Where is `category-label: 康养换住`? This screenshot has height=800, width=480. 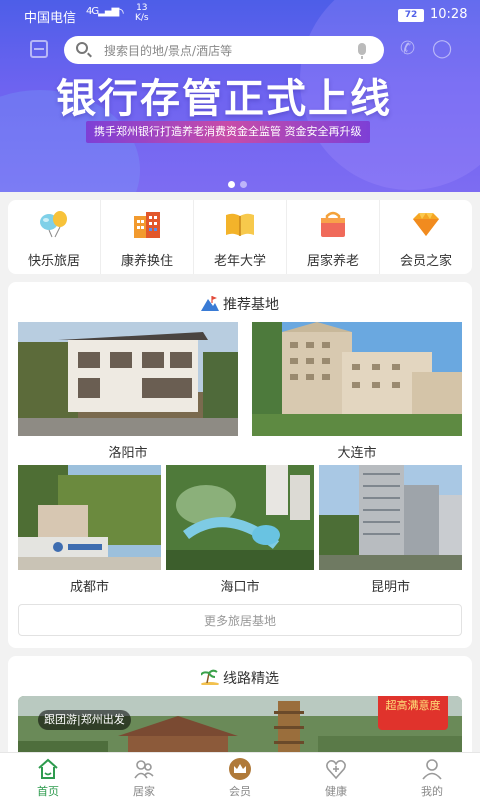
category-label: 康养换住 is located at coordinates (146, 261).